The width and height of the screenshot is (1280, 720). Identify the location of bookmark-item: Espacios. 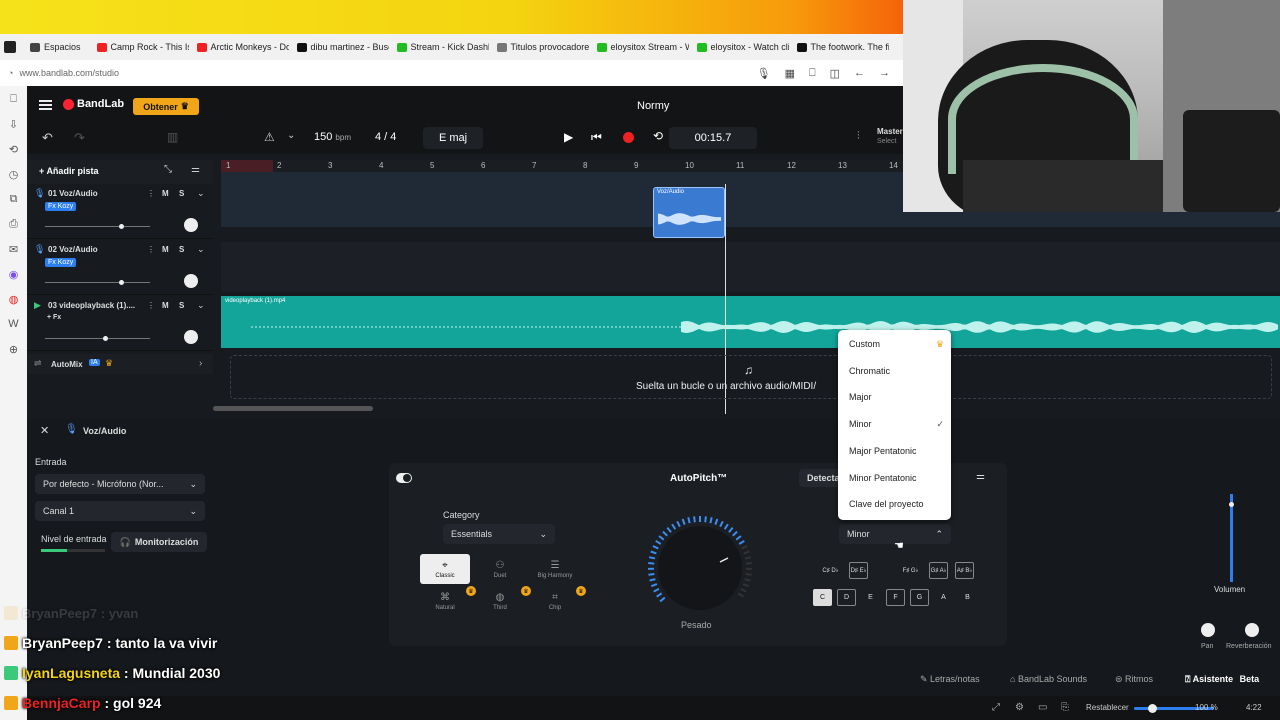
(55, 47).